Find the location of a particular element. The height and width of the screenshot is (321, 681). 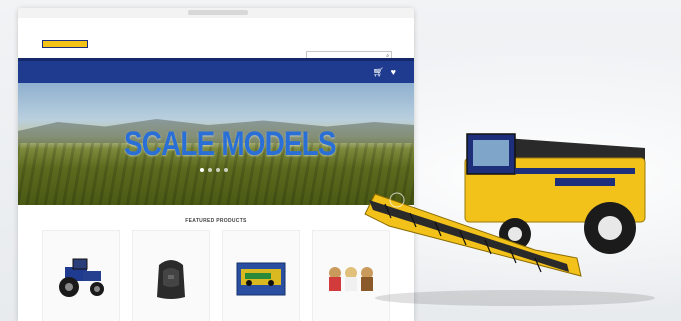

backpack-image is located at coordinates (171, 279).